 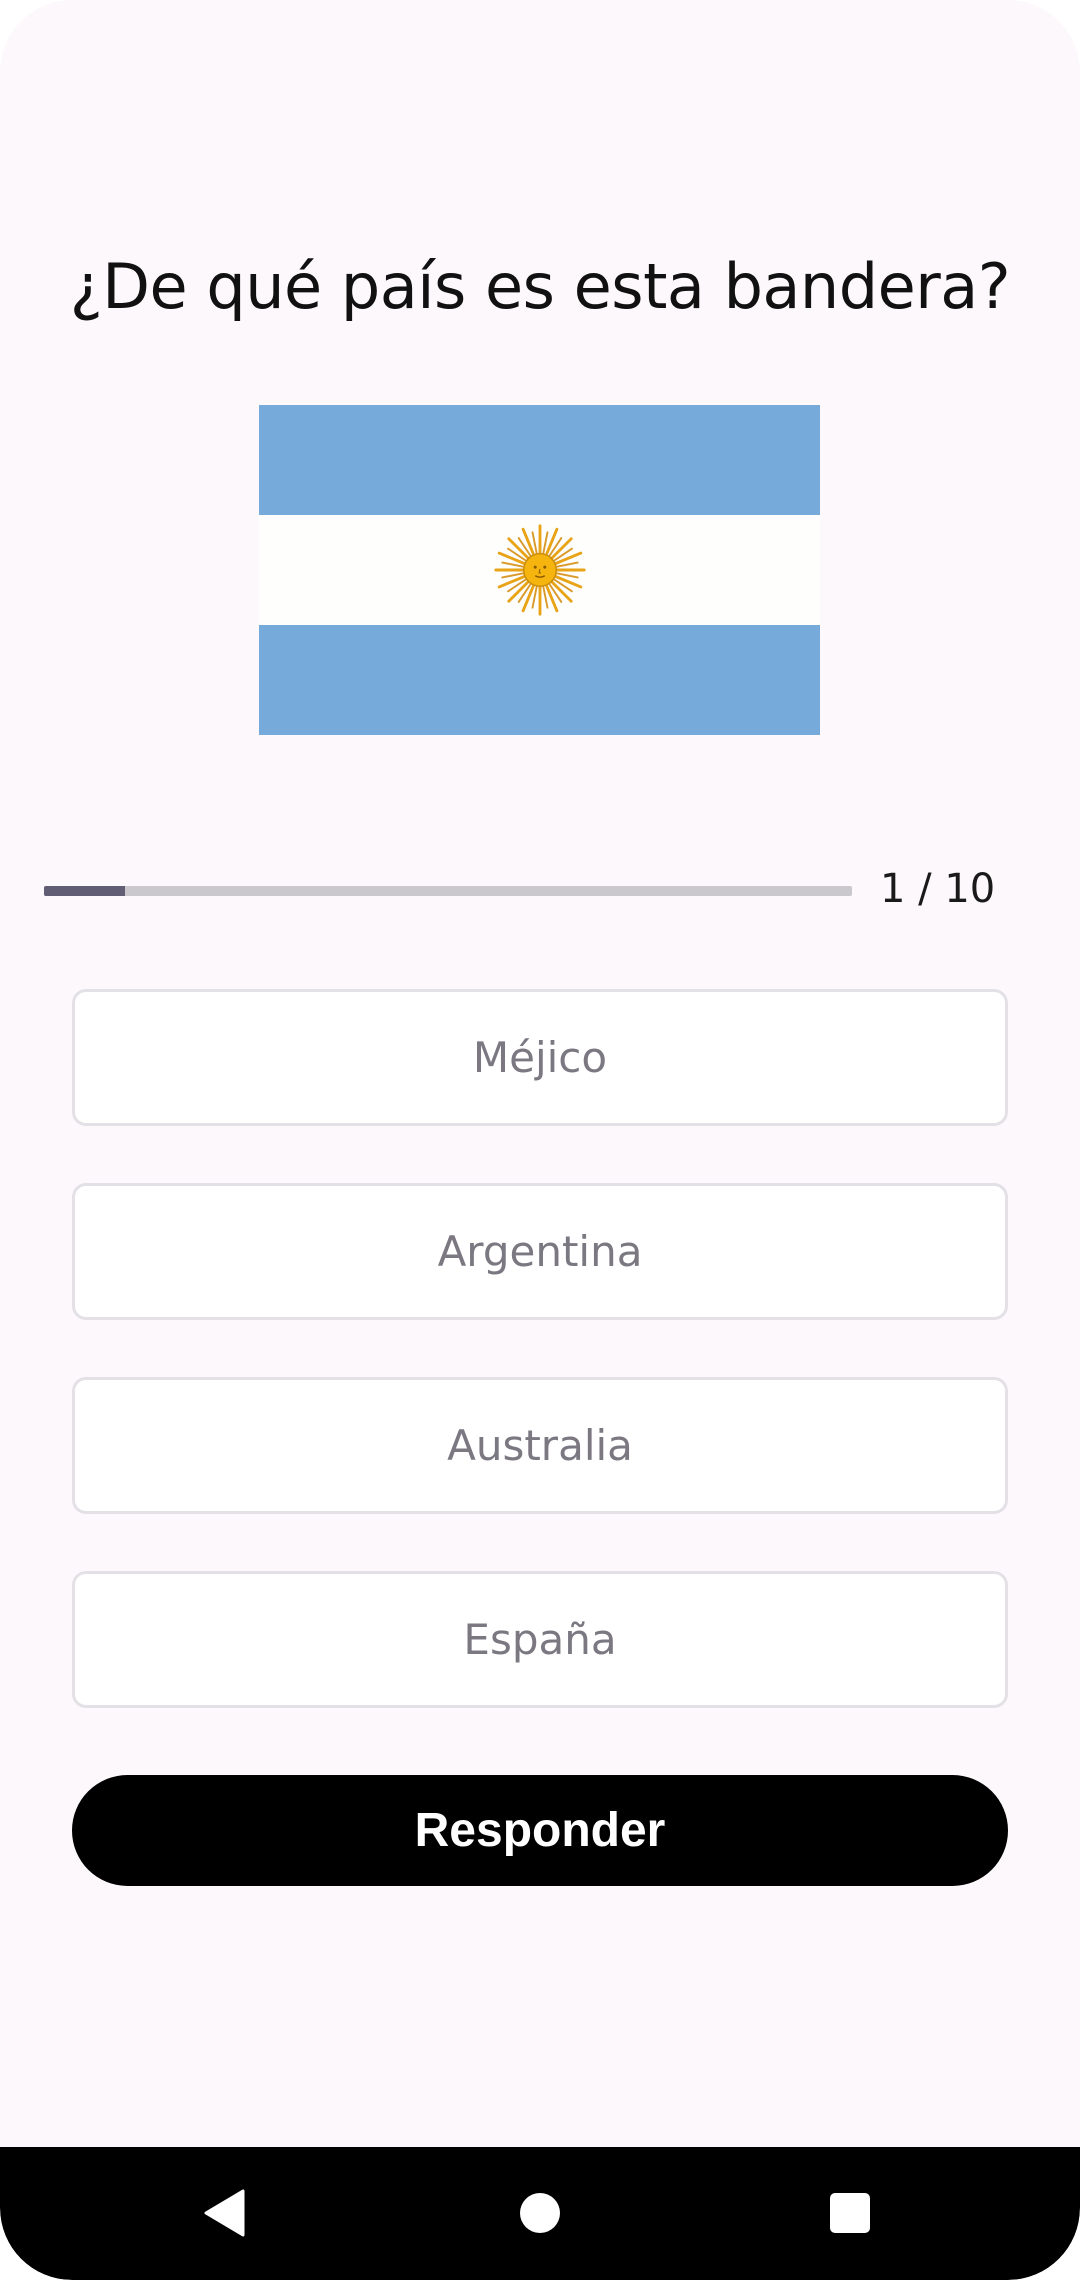 I want to click on progress-counter: 1 / 10, so click(x=938, y=889).